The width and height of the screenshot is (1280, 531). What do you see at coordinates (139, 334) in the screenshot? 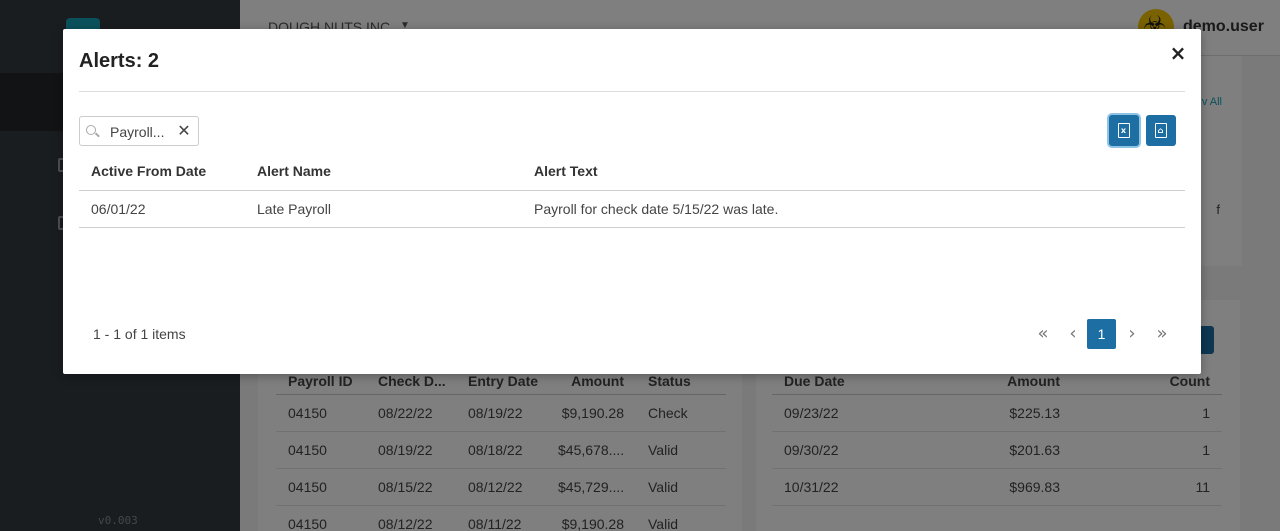
I see `pager-info: 1 - 1 of 1 items` at bounding box center [139, 334].